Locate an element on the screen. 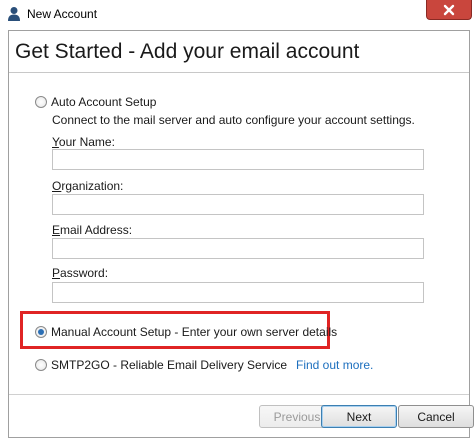 The image size is (474, 441). close-button is located at coordinates (449, 10).